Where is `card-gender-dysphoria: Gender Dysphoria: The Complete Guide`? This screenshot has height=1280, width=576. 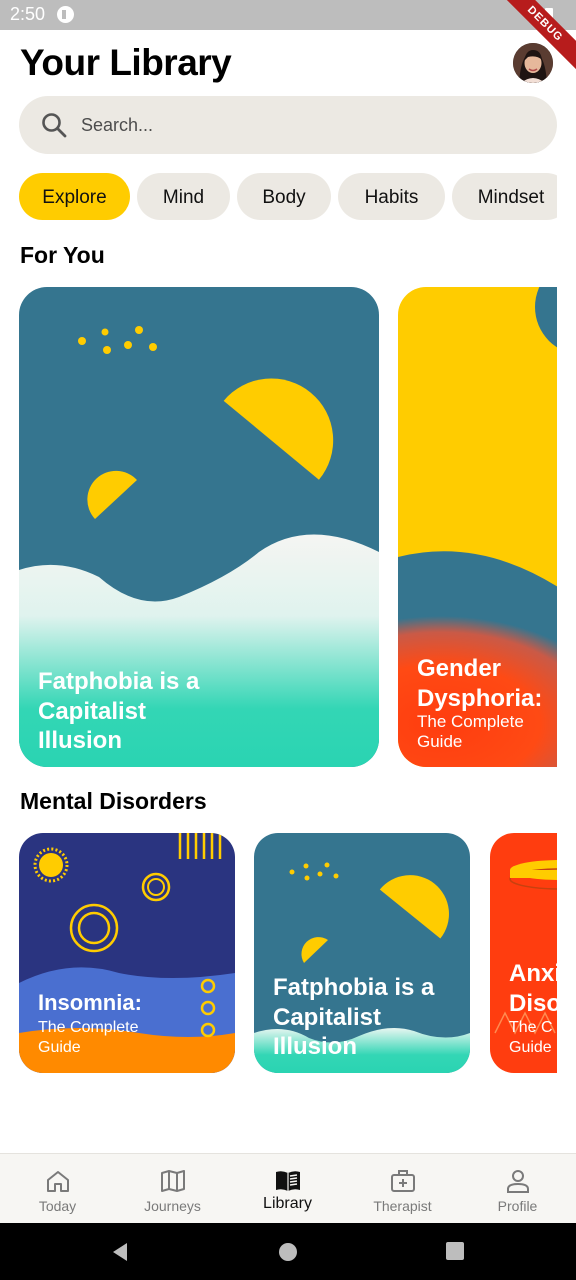
card-gender-dysphoria: Gender Dysphoria: The Complete Guide is located at coordinates (477, 527).